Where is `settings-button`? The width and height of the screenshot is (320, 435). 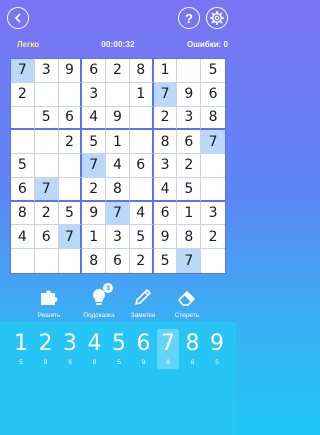 settings-button is located at coordinates (217, 18).